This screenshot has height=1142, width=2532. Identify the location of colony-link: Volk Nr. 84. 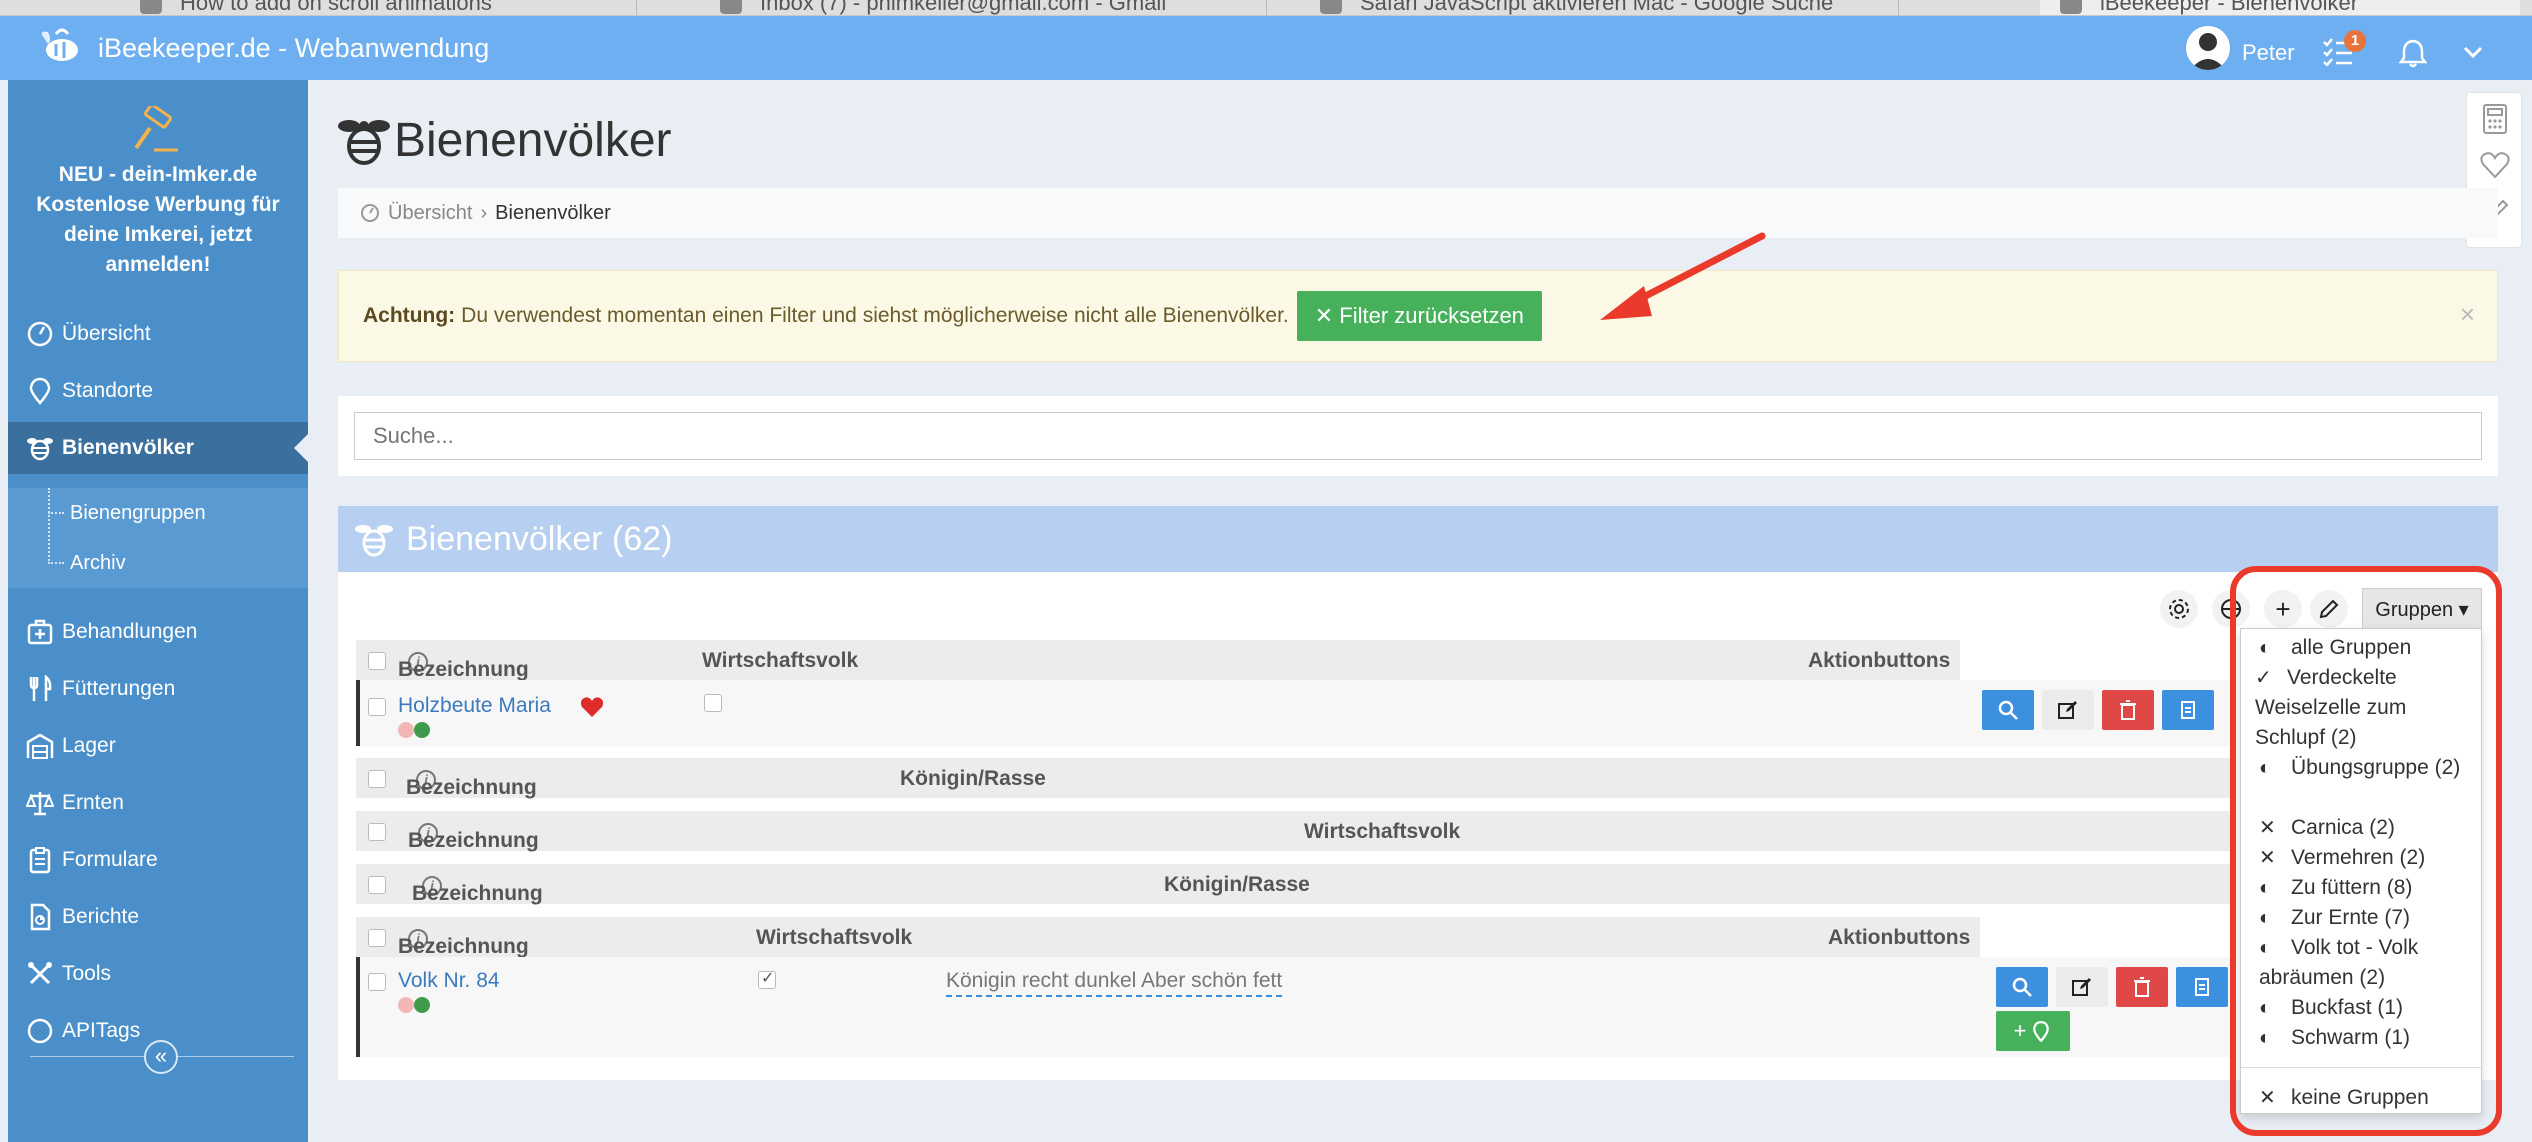
(449, 981).